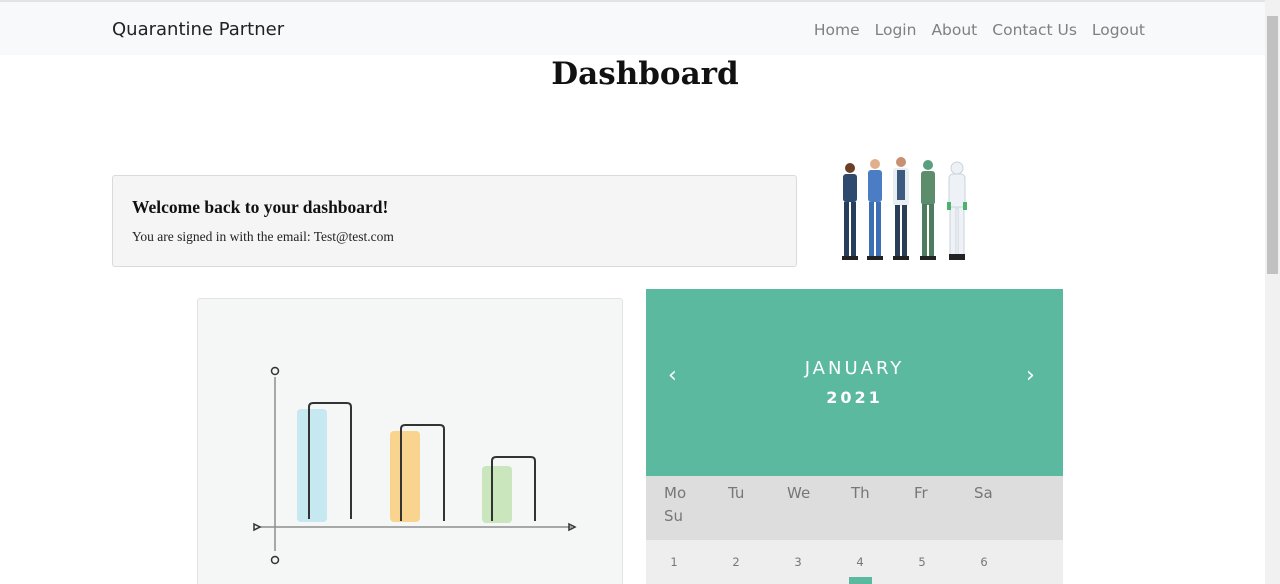  I want to click on nav-link-login: Login, so click(896, 30).